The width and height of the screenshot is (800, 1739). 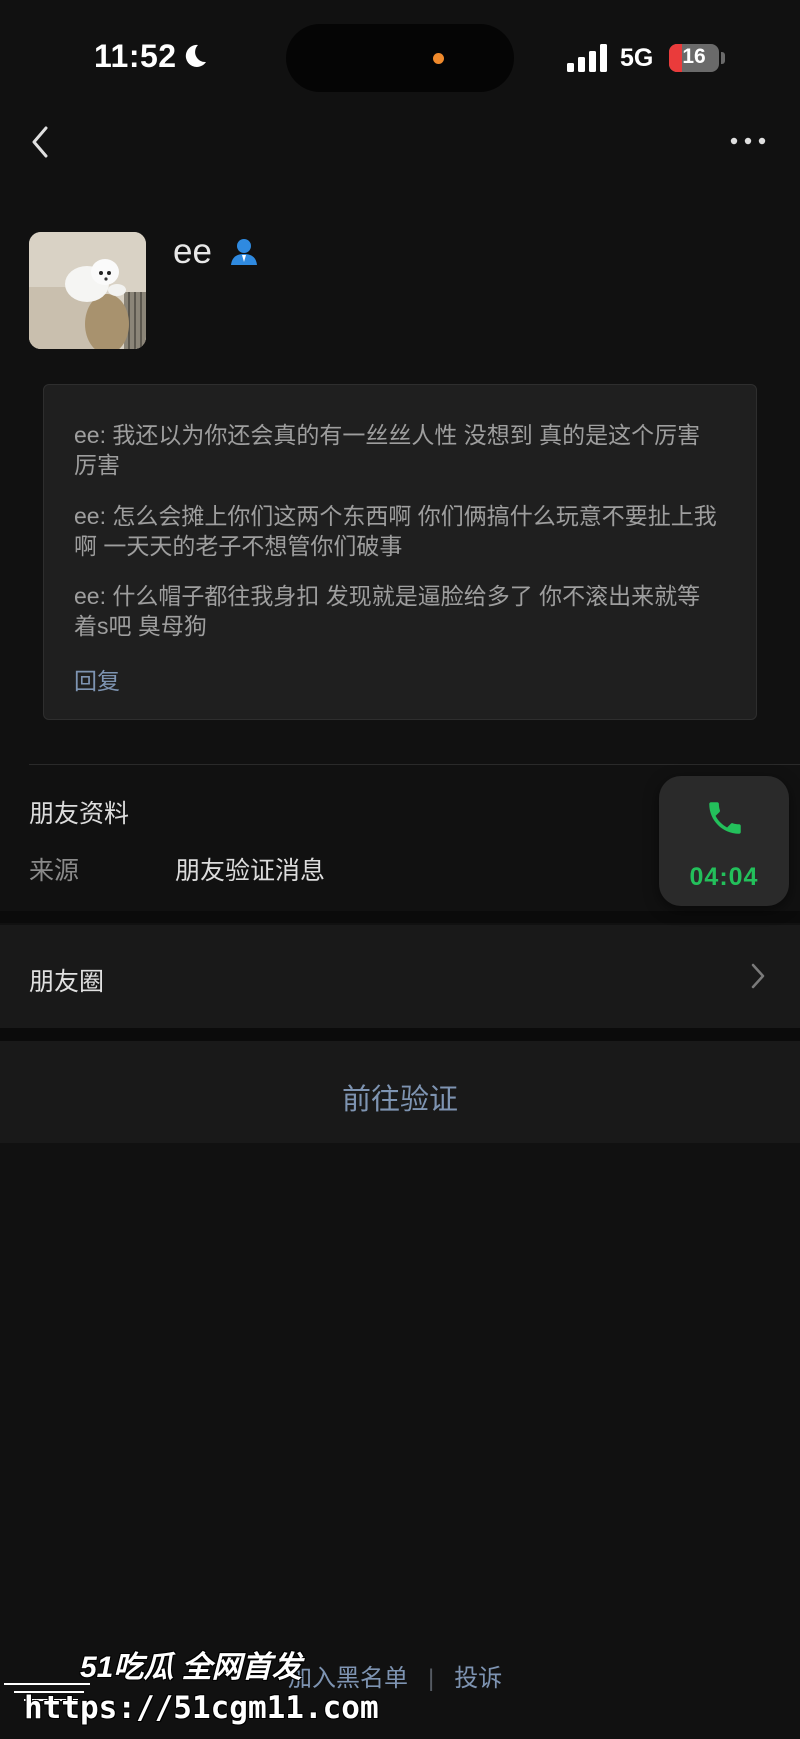 What do you see at coordinates (414, 764) in the screenshot?
I see `divider` at bounding box center [414, 764].